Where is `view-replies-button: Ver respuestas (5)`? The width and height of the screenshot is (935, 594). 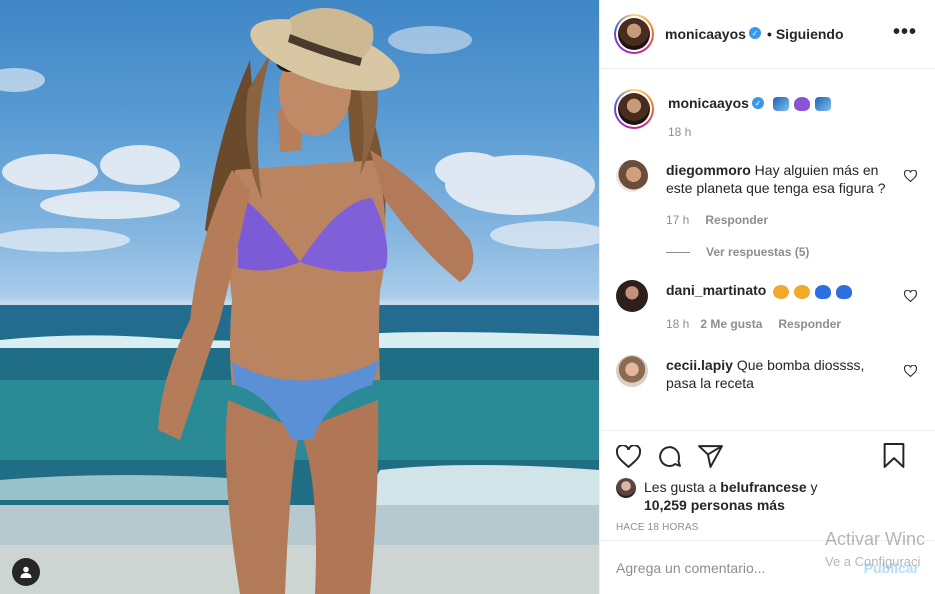
view-replies-button: Ver respuestas (5) is located at coordinates (792, 252).